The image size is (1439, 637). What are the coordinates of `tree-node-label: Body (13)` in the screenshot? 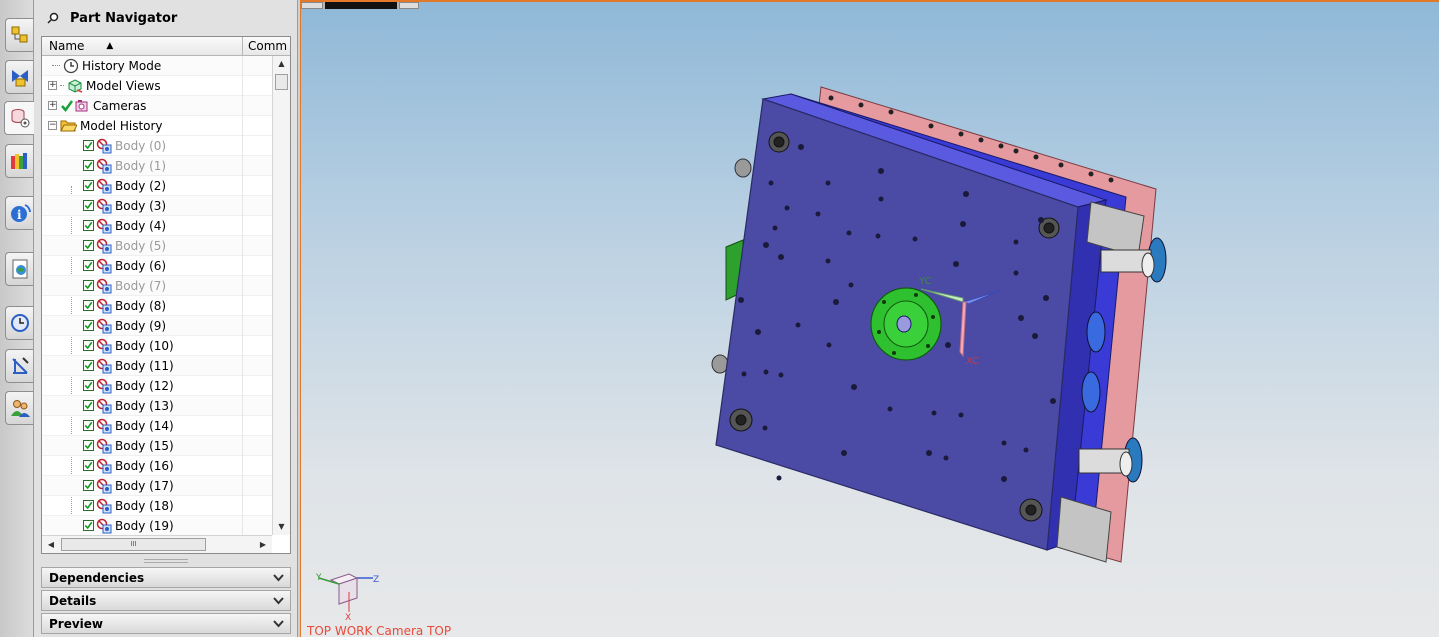 It's located at (144, 405).